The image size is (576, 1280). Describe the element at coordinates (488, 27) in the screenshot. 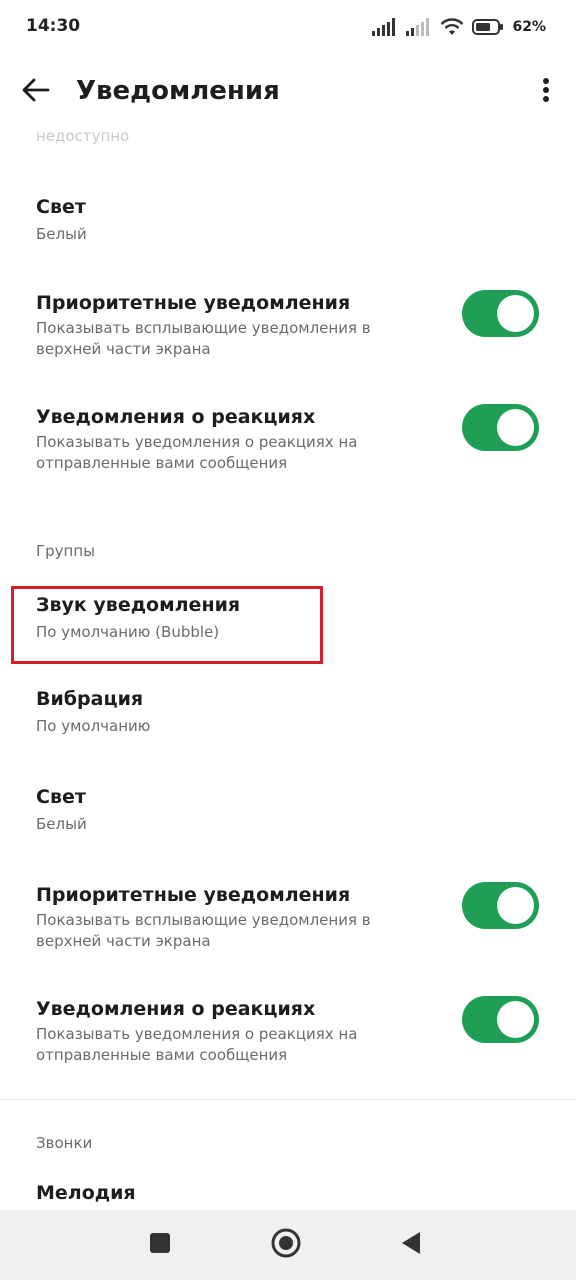

I see `battery-icon` at that location.